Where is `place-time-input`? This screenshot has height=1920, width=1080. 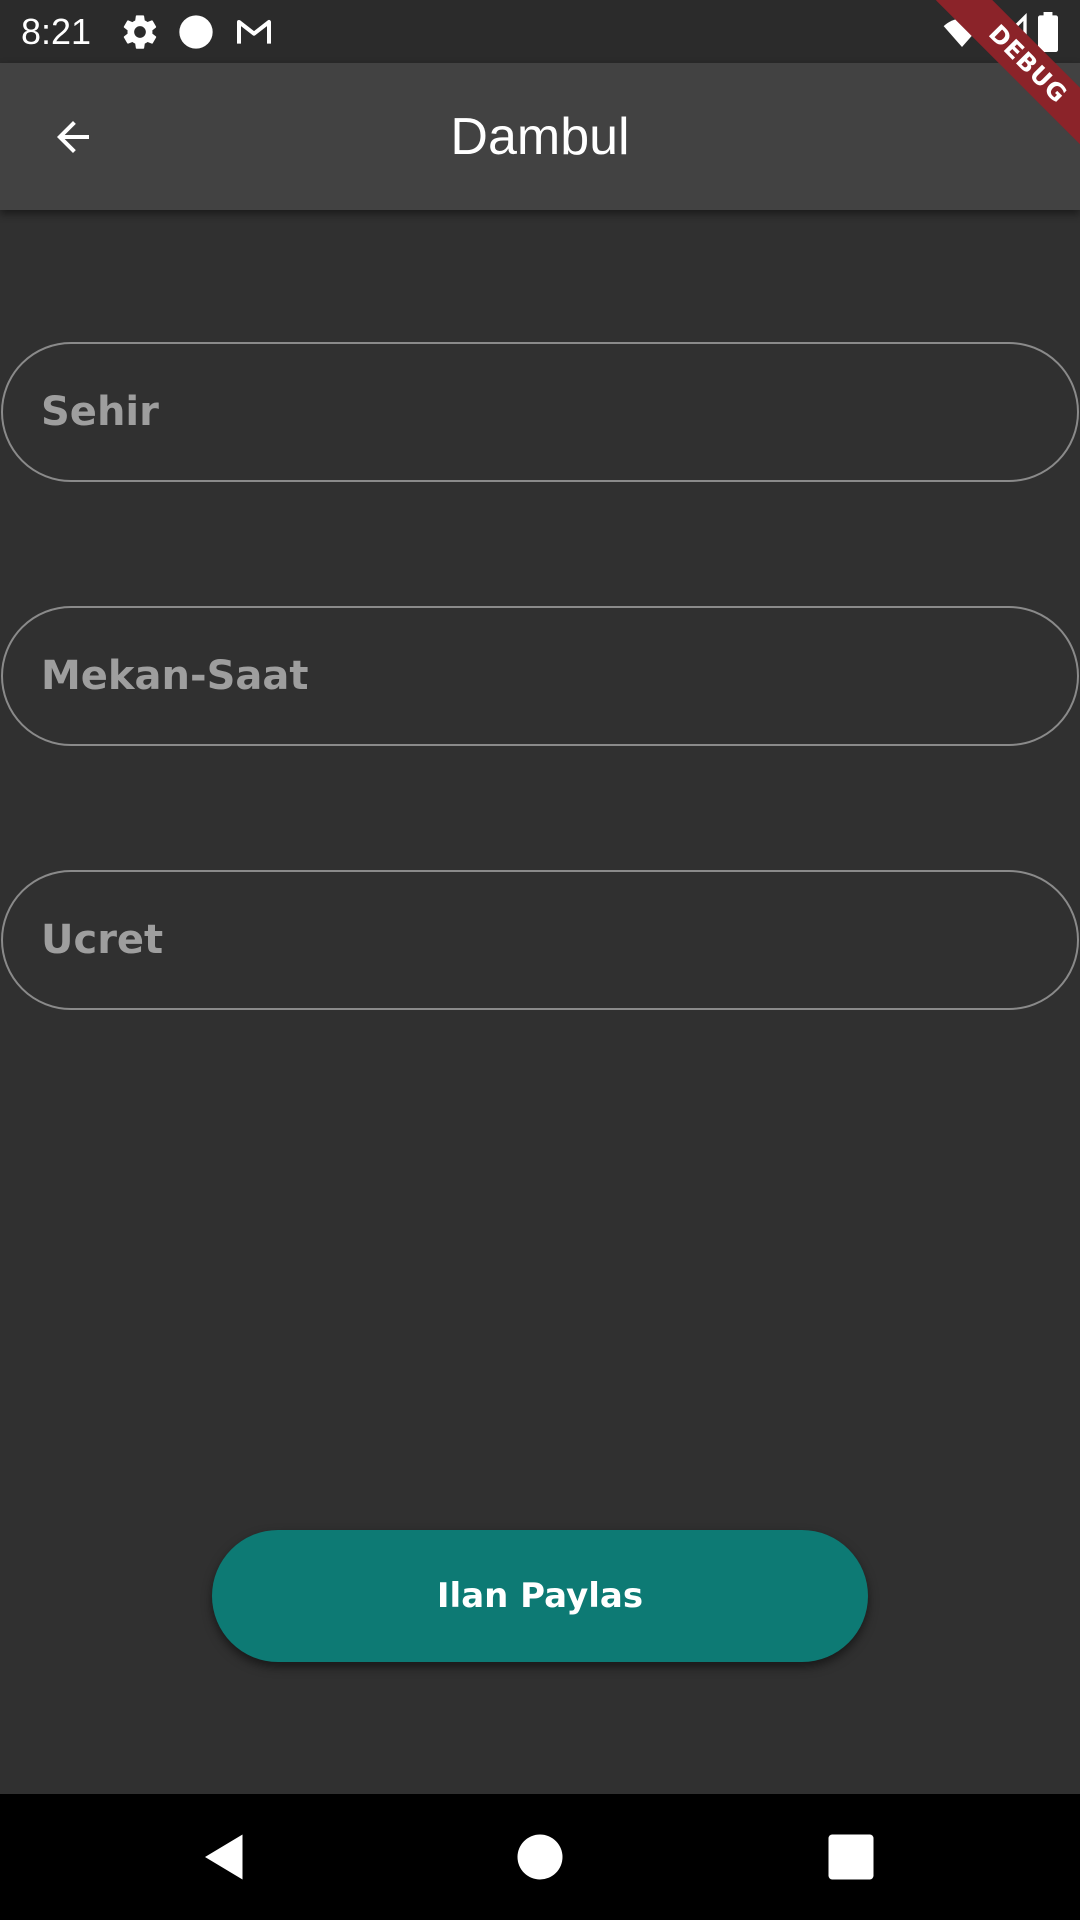 place-time-input is located at coordinates (540, 676).